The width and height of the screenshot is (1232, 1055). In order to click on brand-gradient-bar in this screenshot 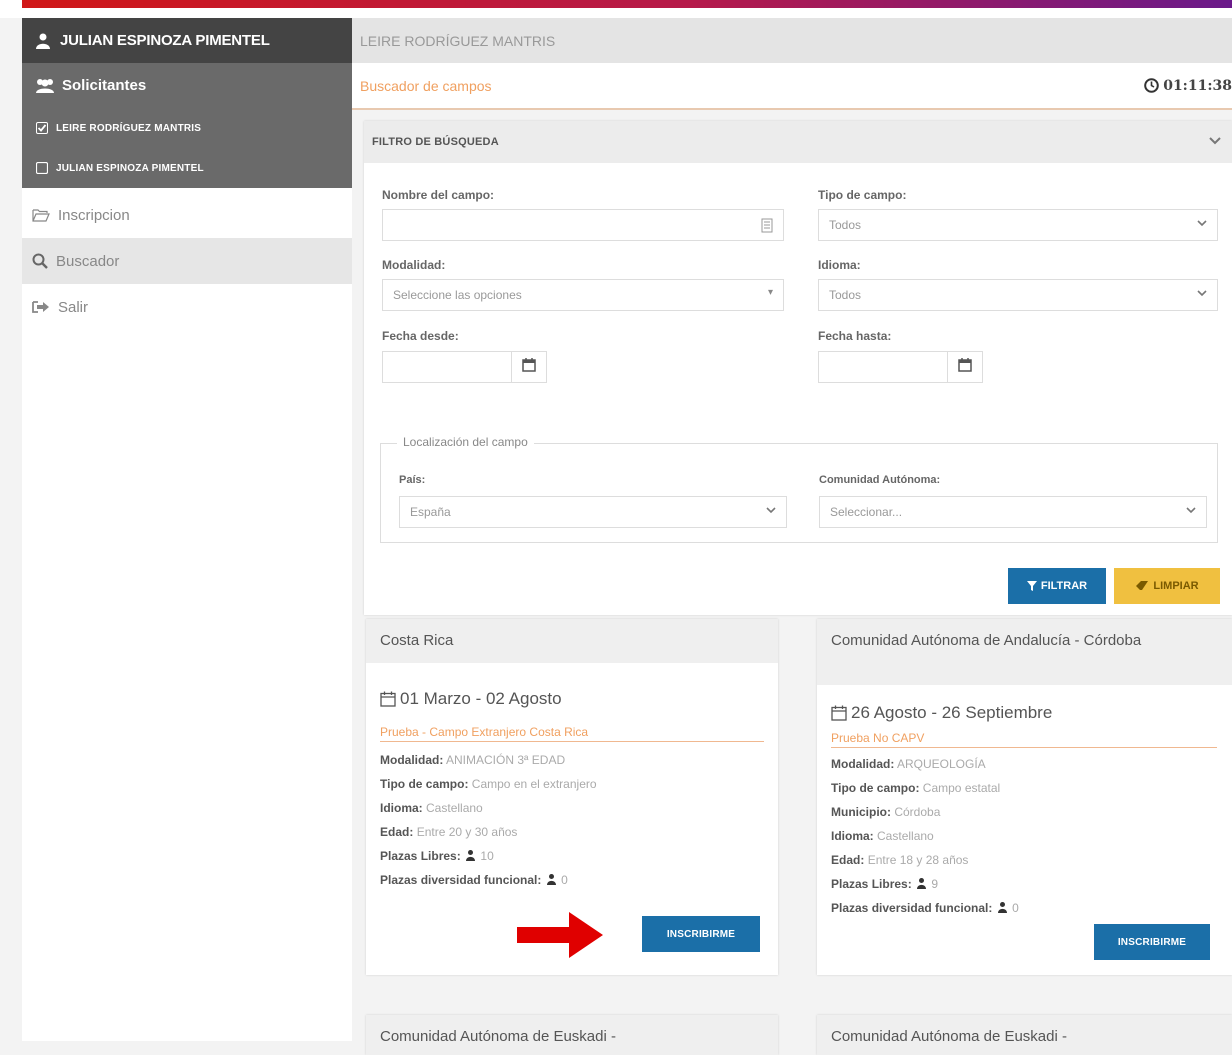, I will do `click(627, 4)`.